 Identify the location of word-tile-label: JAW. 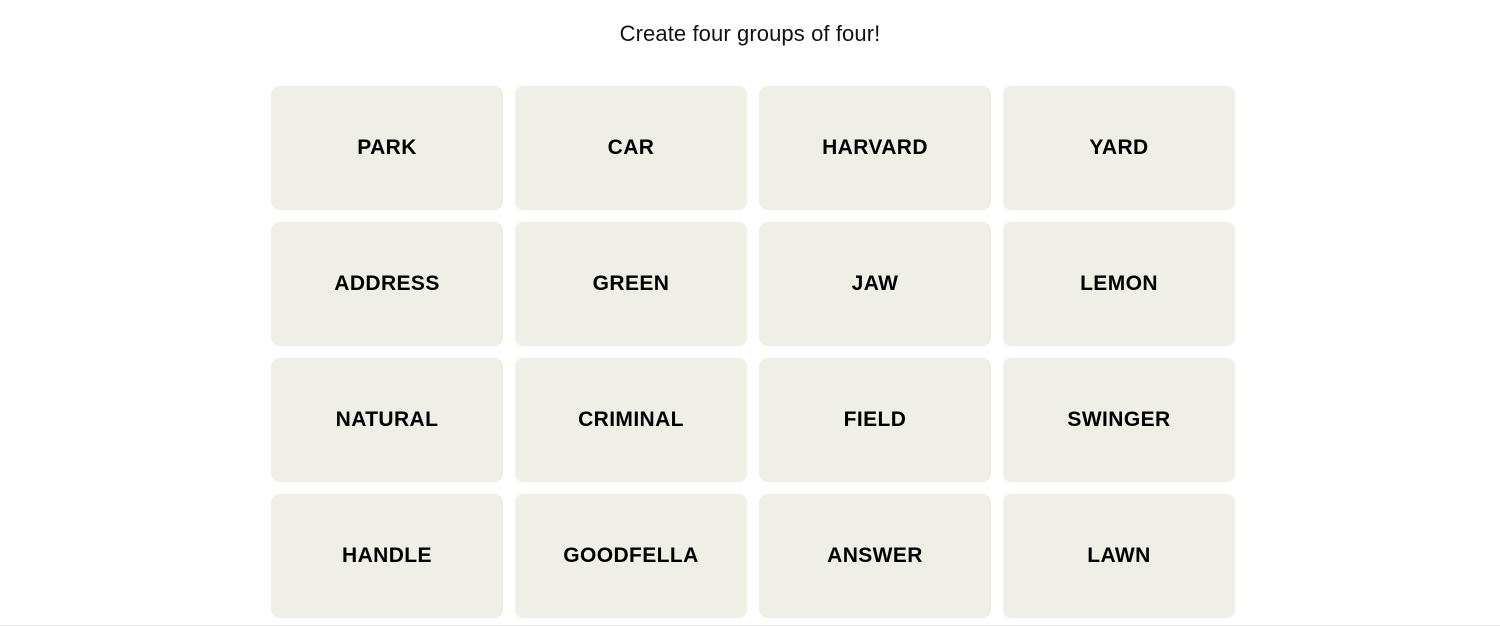
(875, 283).